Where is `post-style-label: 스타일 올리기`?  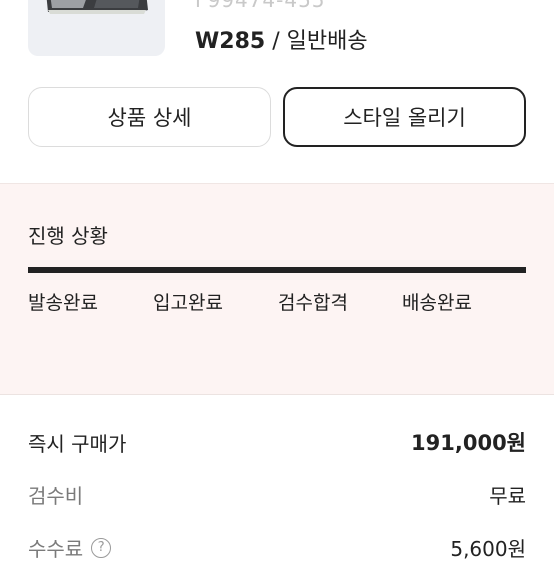 post-style-label: 스타일 올리기 is located at coordinates (404, 118).